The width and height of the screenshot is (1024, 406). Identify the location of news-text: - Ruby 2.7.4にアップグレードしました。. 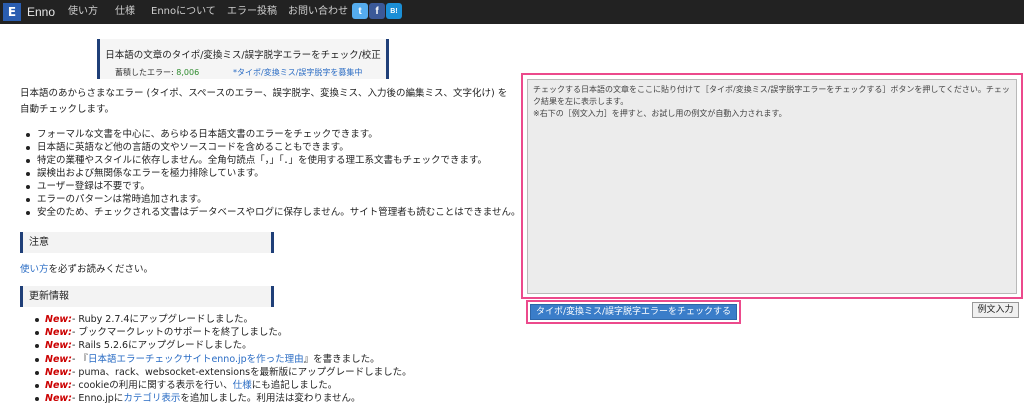
(162, 319).